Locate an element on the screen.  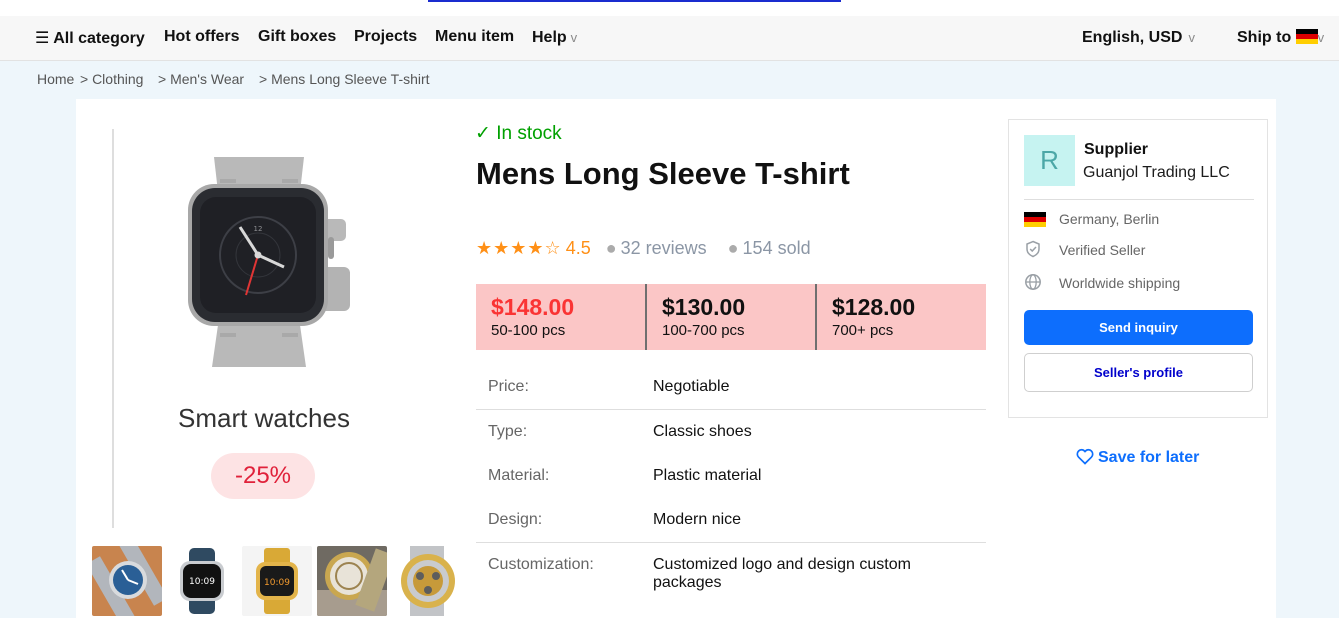
nav-gift-boxes: Gift boxes is located at coordinates (297, 37).